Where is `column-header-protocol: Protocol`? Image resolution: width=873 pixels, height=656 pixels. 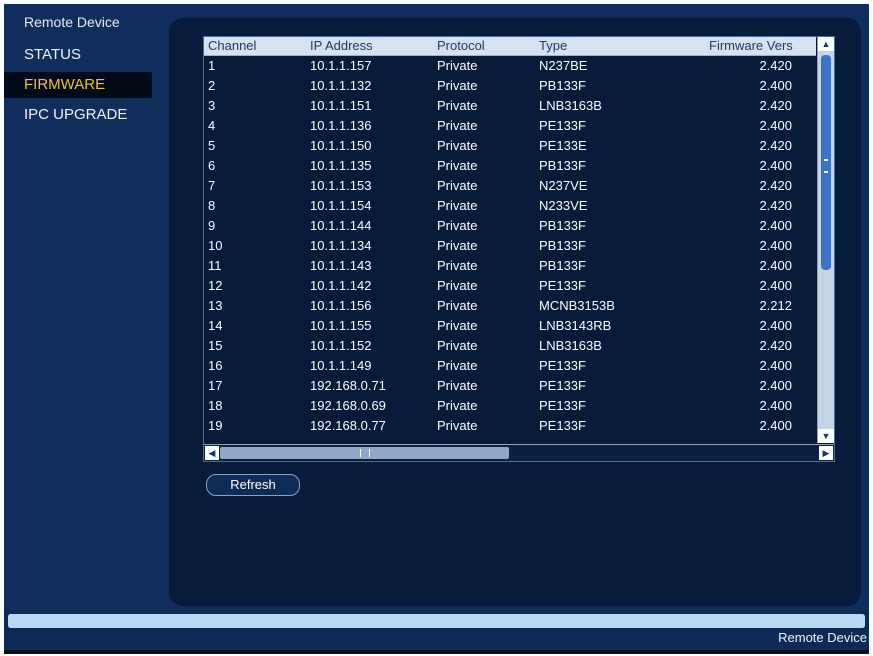
column-header-protocol: Protocol is located at coordinates (482, 46).